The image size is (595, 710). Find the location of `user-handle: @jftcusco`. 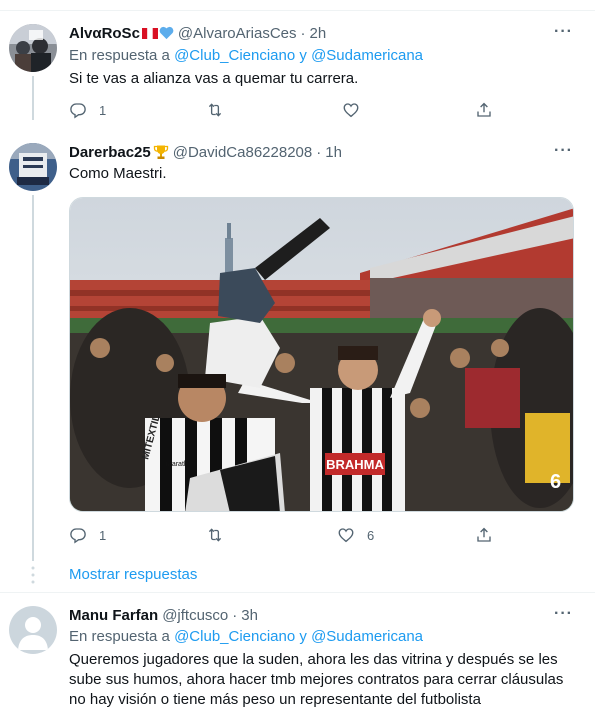

user-handle: @jftcusco is located at coordinates (195, 615).